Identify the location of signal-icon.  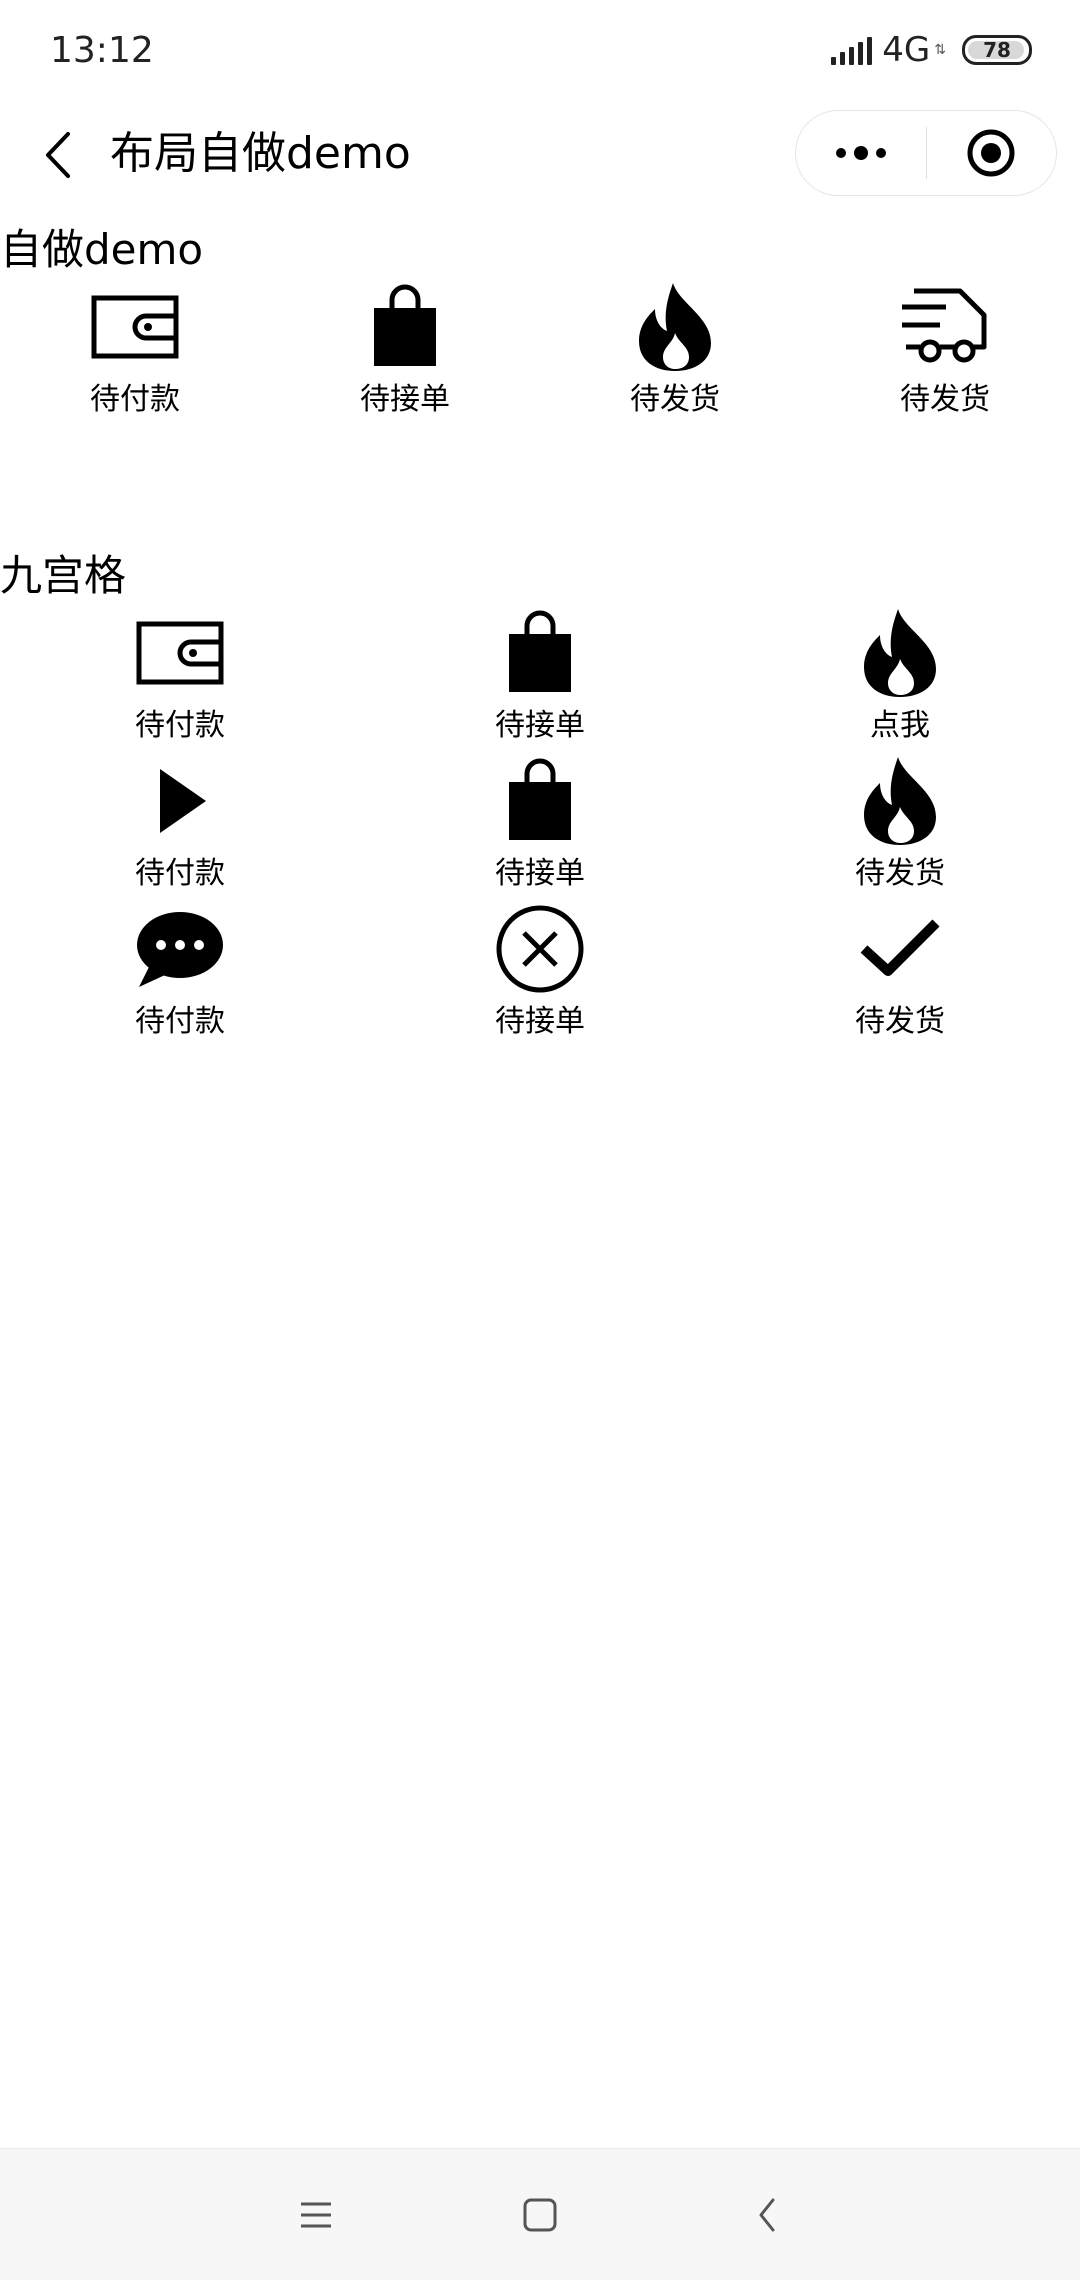
(852, 50).